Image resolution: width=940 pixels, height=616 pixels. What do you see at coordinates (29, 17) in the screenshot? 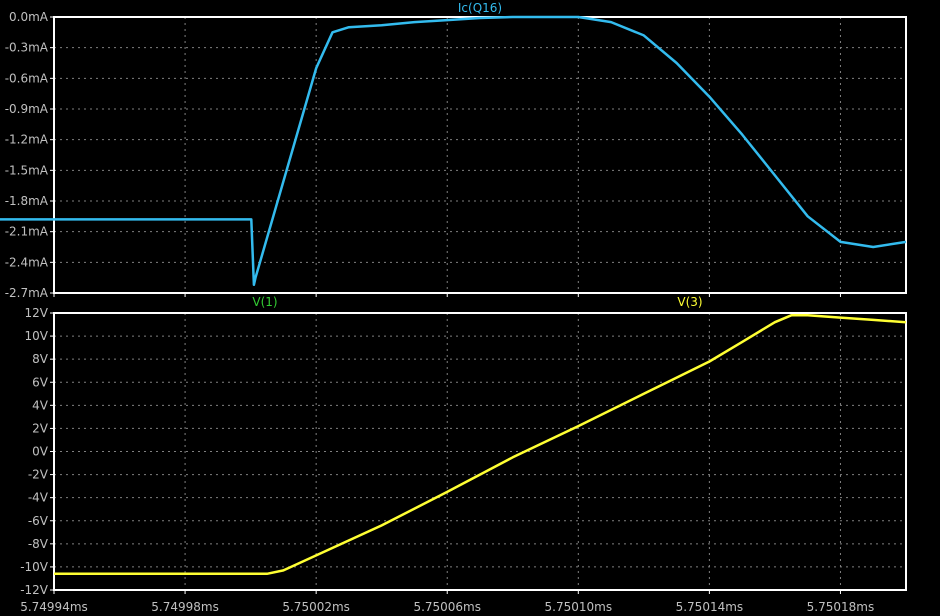
I see `y-tick-label: 0.0mA` at bounding box center [29, 17].